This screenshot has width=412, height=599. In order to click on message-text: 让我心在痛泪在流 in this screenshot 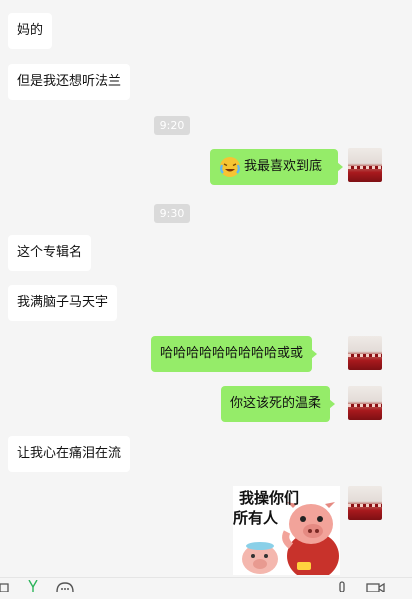, I will do `click(69, 453)`.